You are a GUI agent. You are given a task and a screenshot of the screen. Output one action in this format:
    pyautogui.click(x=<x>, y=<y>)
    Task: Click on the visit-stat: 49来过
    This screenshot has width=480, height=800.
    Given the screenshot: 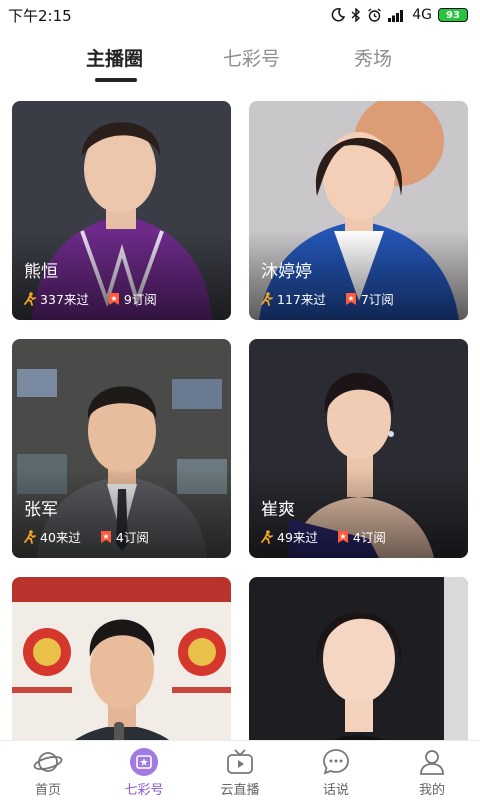 What is the action you would take?
    pyautogui.click(x=289, y=536)
    